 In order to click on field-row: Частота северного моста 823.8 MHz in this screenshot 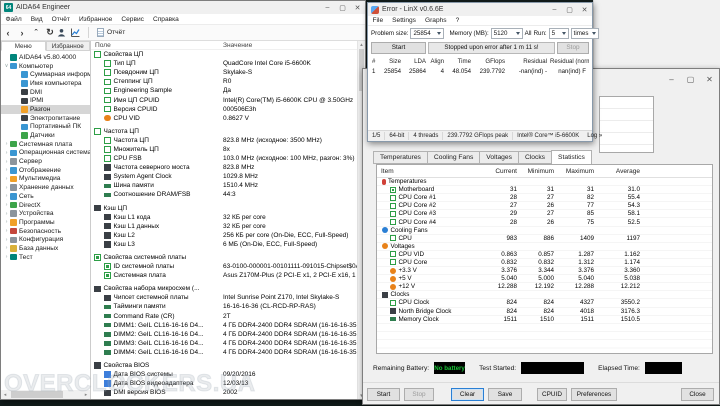, I will do `click(224, 167)`.